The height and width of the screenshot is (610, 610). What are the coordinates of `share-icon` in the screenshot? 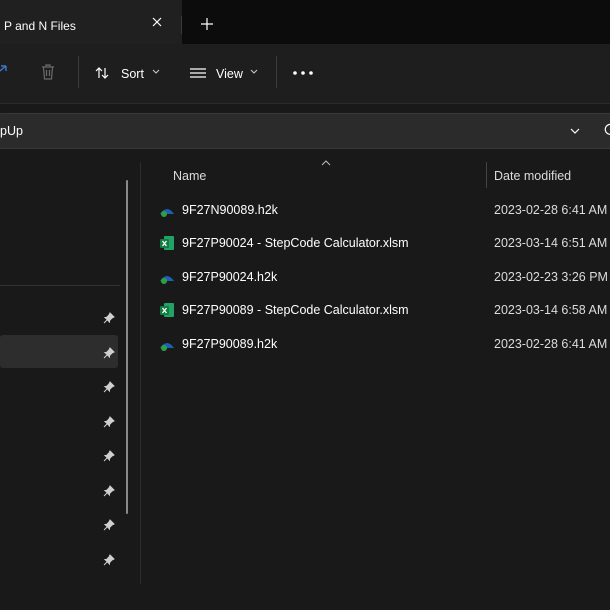 It's located at (4, 72).